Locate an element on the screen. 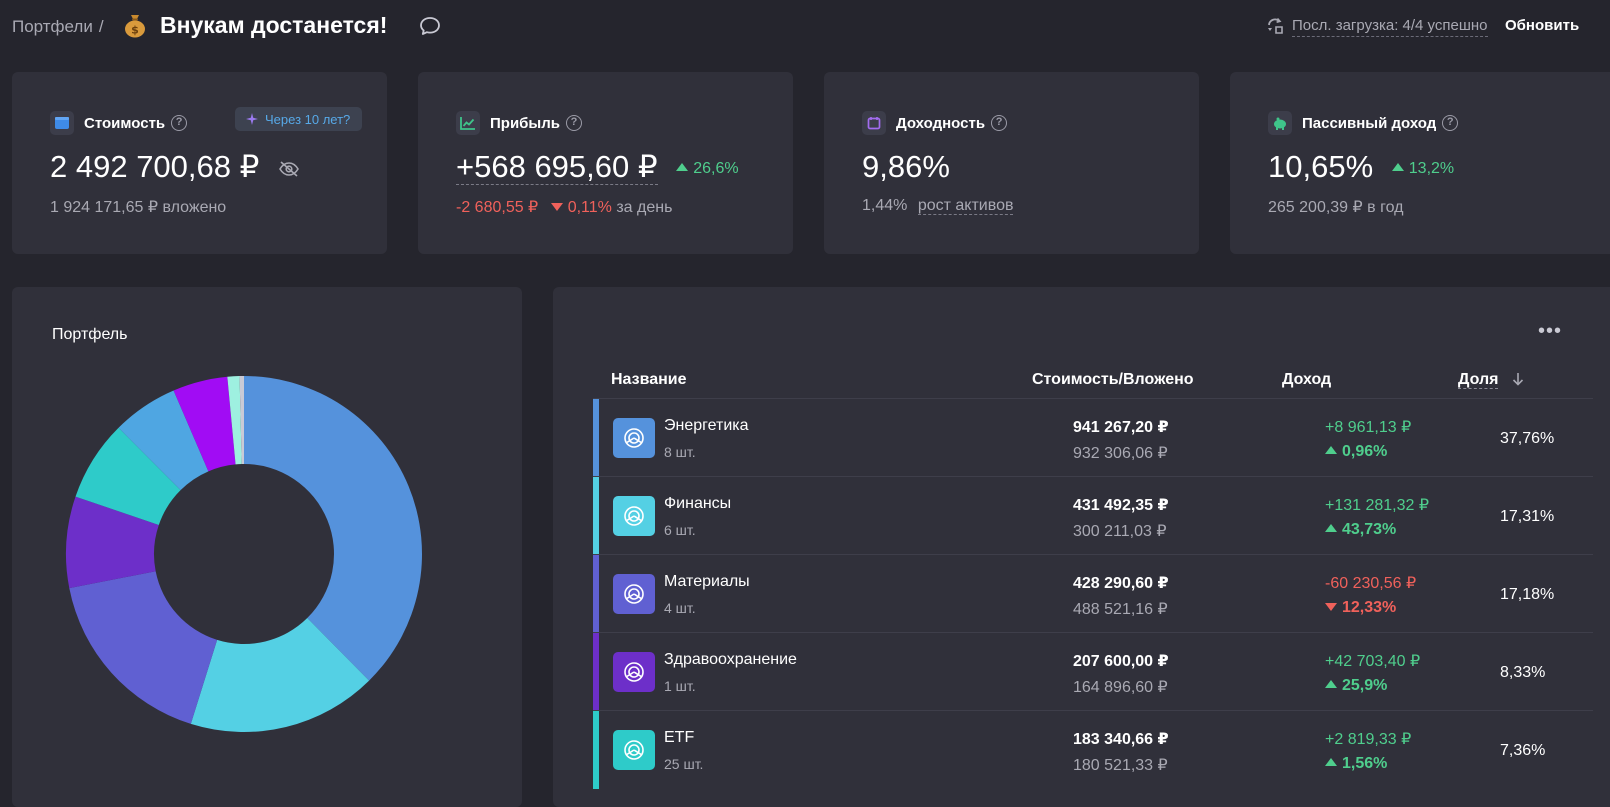  row-name: Энергетика is located at coordinates (706, 425).